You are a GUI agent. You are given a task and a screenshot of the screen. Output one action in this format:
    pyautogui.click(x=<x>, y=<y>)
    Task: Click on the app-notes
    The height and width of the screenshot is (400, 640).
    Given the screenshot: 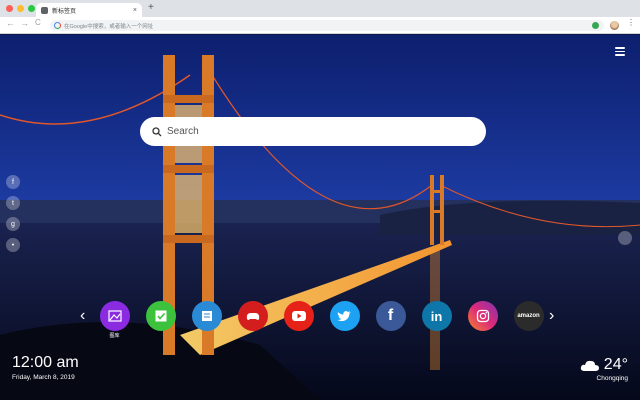 What is the action you would take?
    pyautogui.click(x=206, y=316)
    